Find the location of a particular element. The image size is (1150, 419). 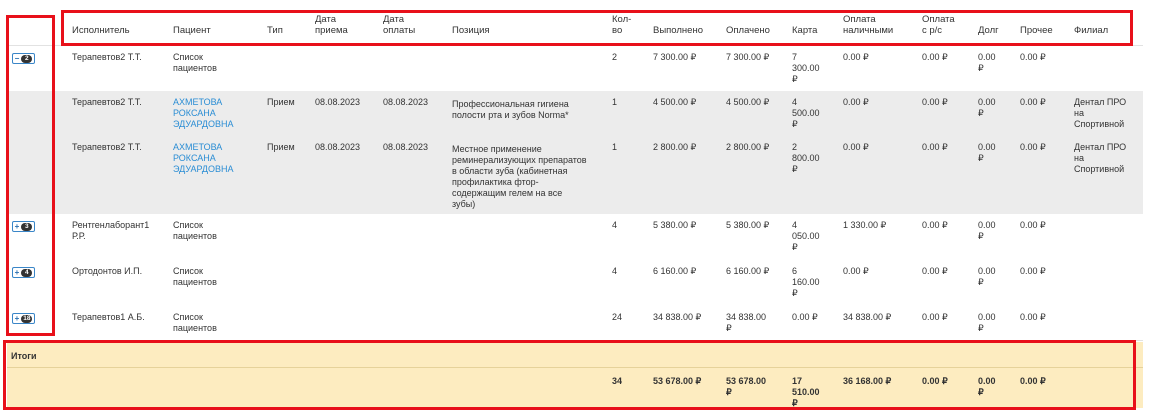

cell-card: 2 800.00 ₽ is located at coordinates (806, 158).